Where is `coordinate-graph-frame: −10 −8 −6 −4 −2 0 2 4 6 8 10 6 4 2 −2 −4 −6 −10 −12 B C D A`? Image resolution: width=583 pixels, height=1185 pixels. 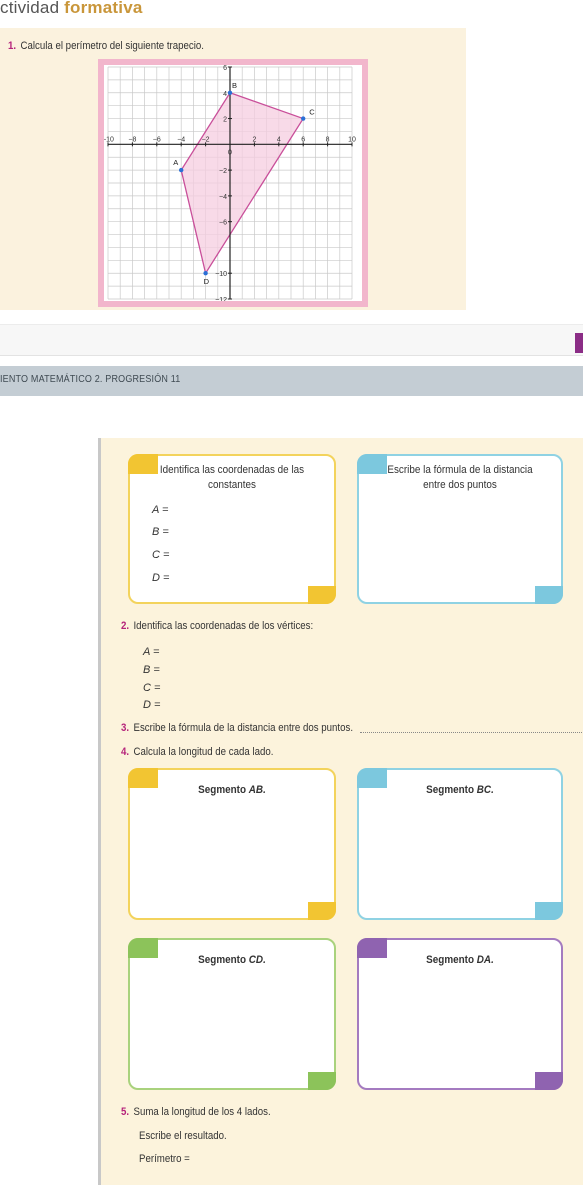 coordinate-graph-frame: −10 −8 −6 −4 −2 0 2 4 6 8 10 6 4 2 −2 −4 −6 −10 −12 B C D A is located at coordinates (233, 183).